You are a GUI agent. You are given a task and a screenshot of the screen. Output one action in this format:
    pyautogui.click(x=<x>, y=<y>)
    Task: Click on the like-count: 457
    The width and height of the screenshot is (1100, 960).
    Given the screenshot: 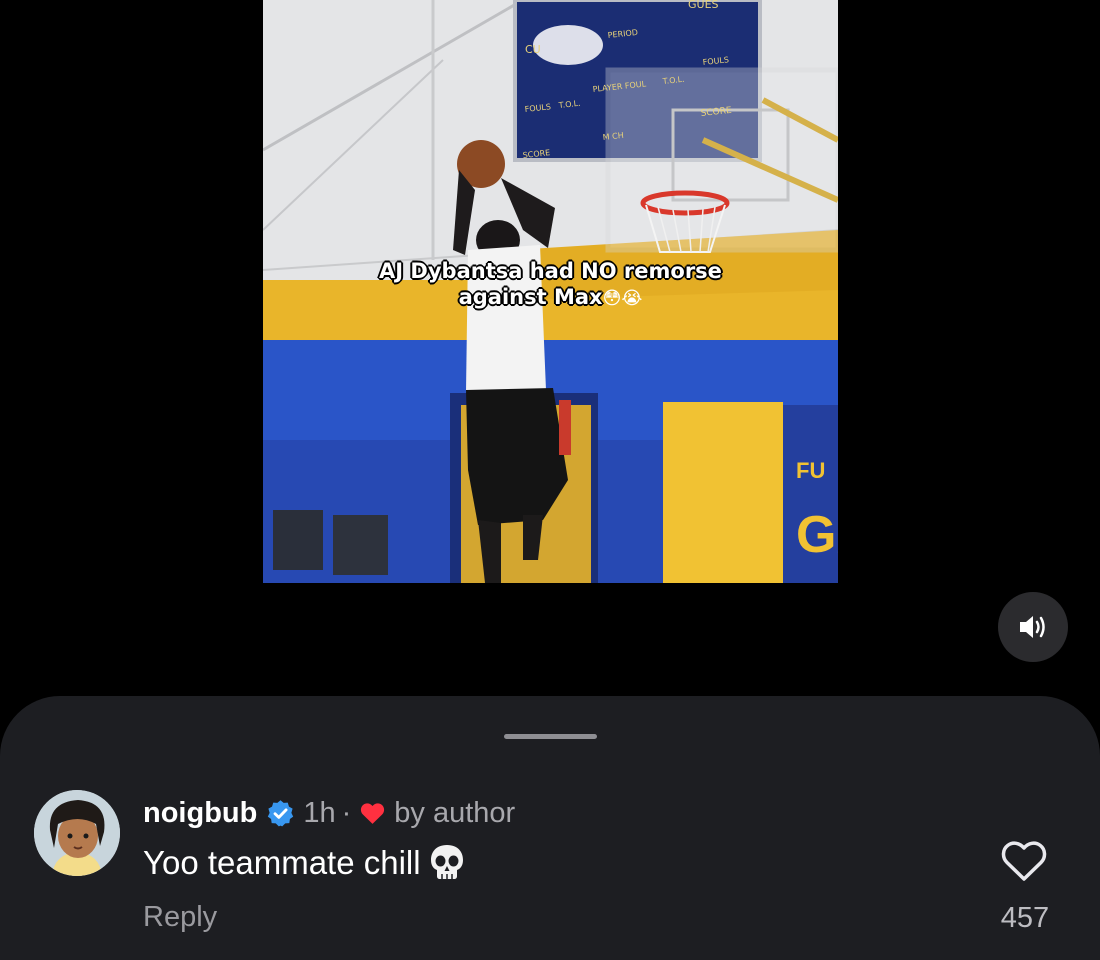 What is the action you would take?
    pyautogui.click(x=1025, y=918)
    